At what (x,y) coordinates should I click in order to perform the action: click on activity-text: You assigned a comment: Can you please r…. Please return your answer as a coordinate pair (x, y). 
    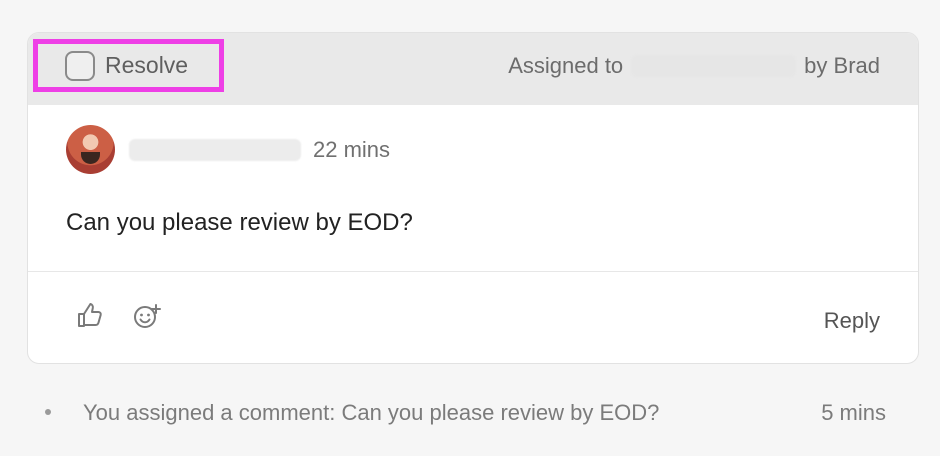
    Looking at the image, I should click on (371, 412).